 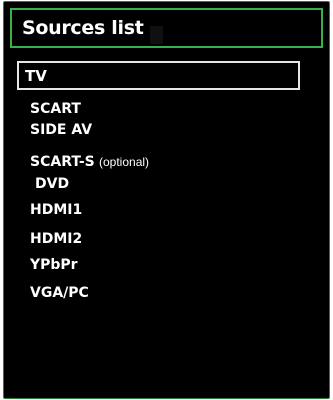 What do you see at coordinates (56, 239) in the screenshot?
I see `source-item-hdmi2: HDMI2` at bounding box center [56, 239].